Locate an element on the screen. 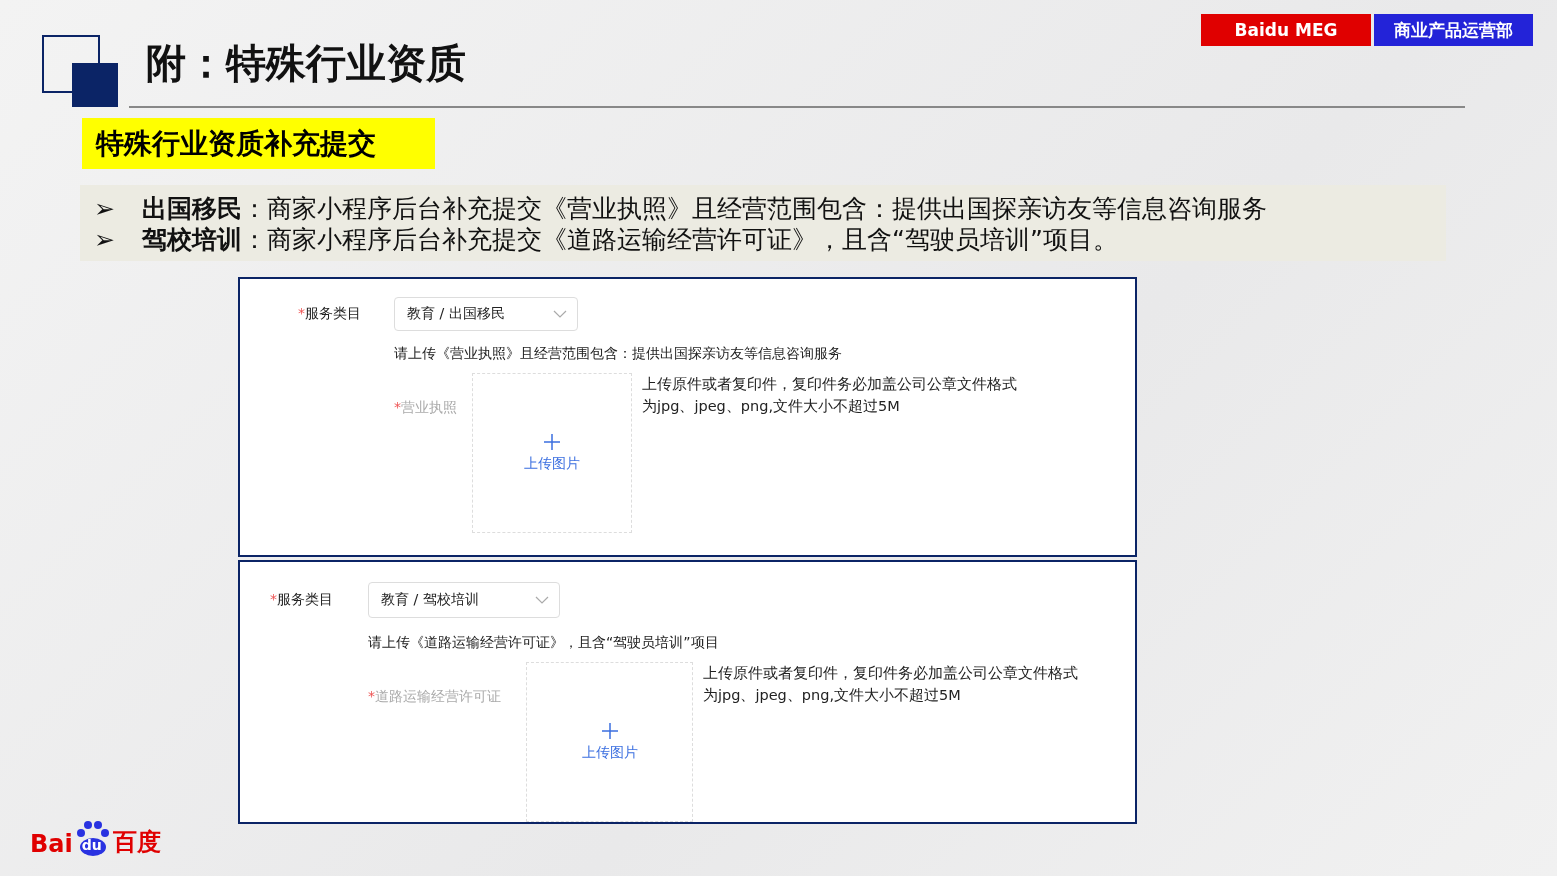  department-label: Baidu MEG is located at coordinates (1286, 30).